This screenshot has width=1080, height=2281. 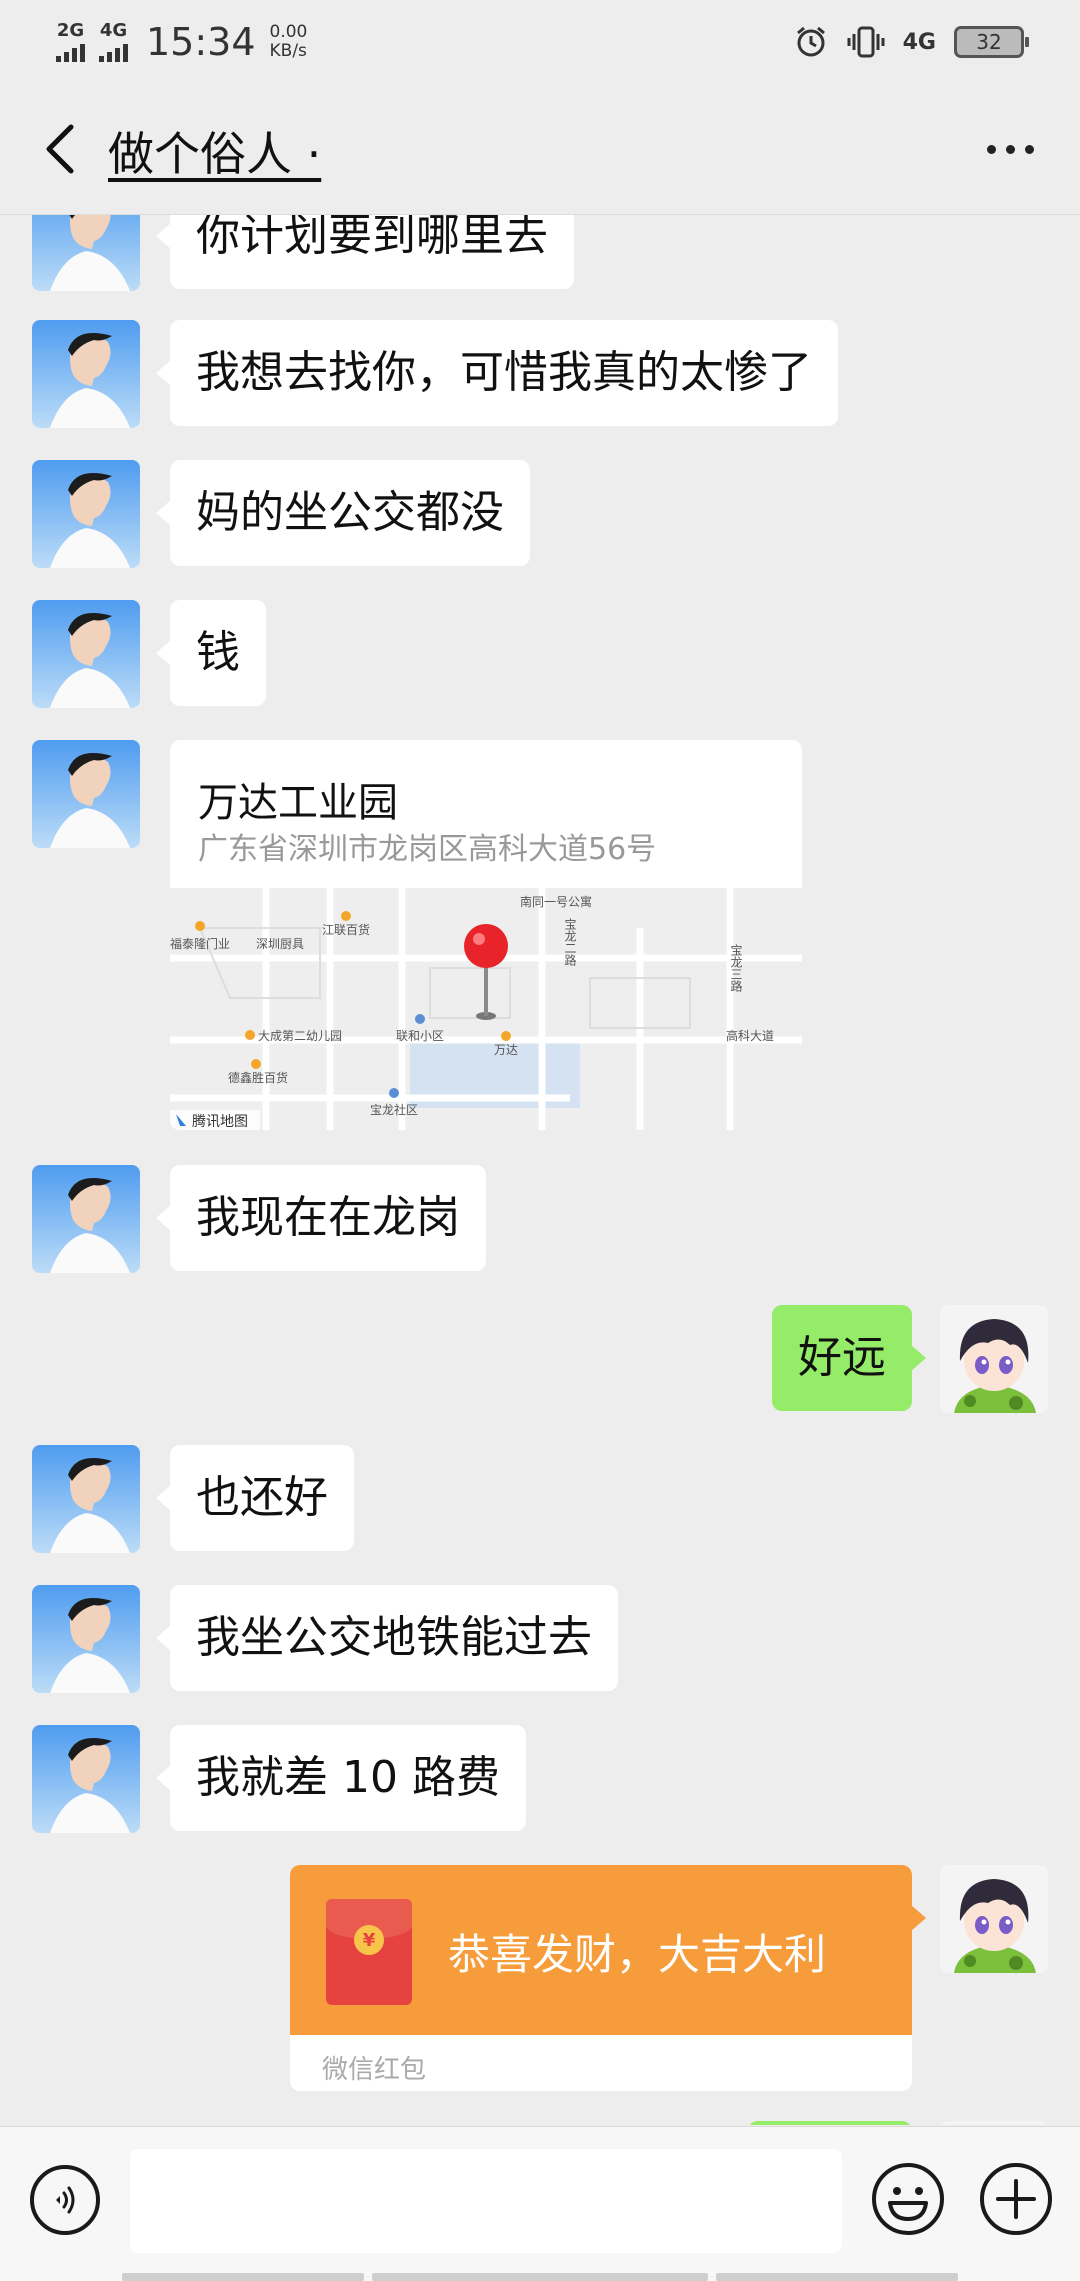 I want to click on message-bubble: 我就差 10 路费, so click(x=341, y=1778).